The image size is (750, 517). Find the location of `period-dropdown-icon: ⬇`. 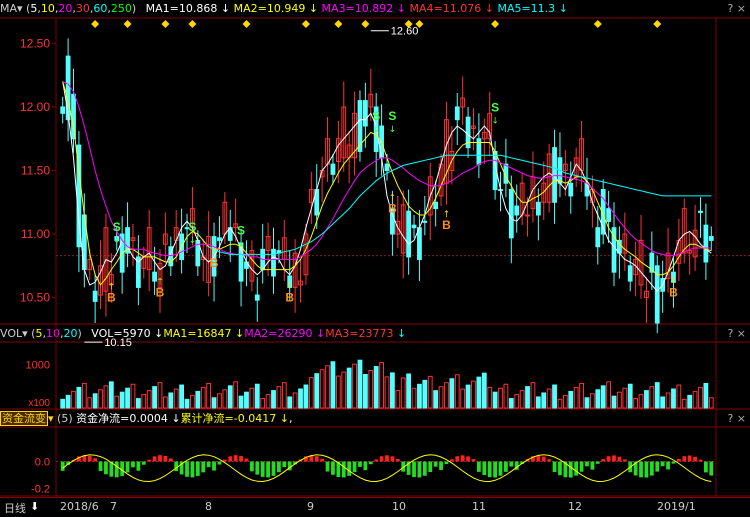

period-dropdown-icon: ⬇ is located at coordinates (34, 506).